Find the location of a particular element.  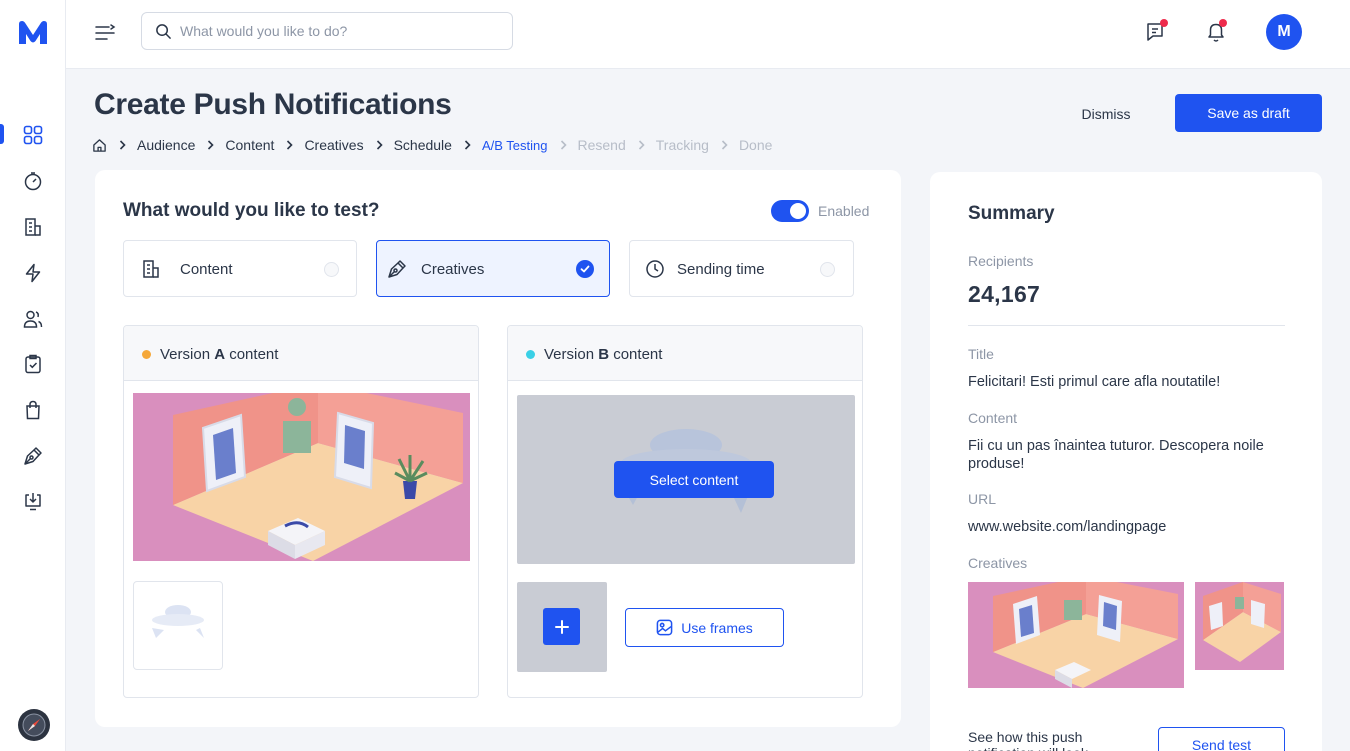

messages-button is located at coordinates (1157, 32).